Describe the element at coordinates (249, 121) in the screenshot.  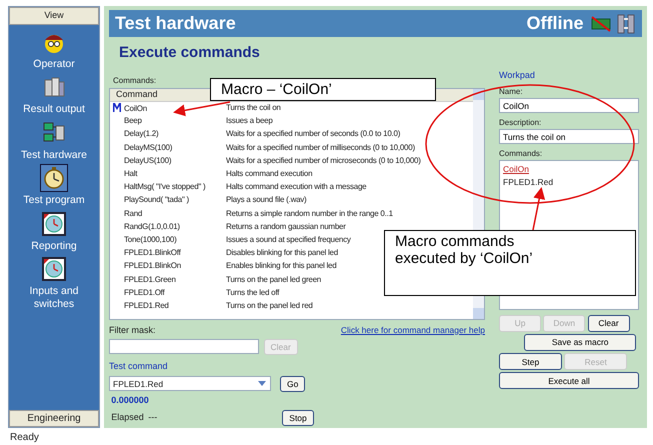
I see `command-description: Issues a beep` at that location.